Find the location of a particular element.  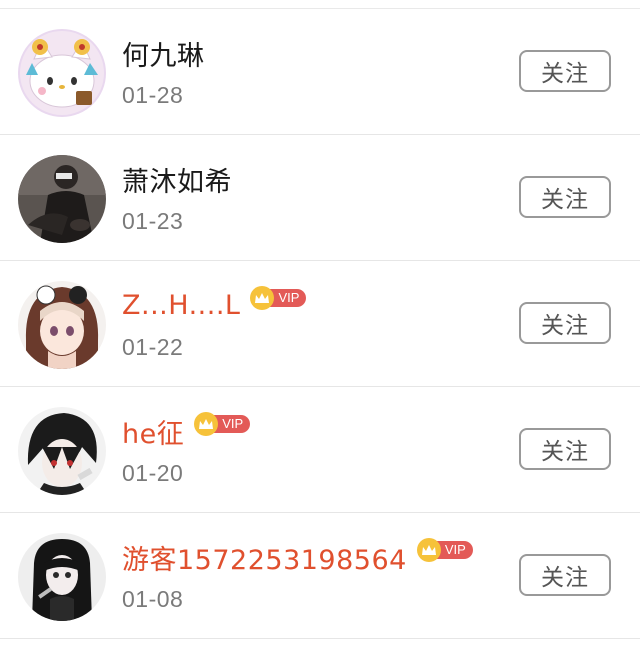

name-line: 游客1572253198564 VIP is located at coordinates (297, 557).